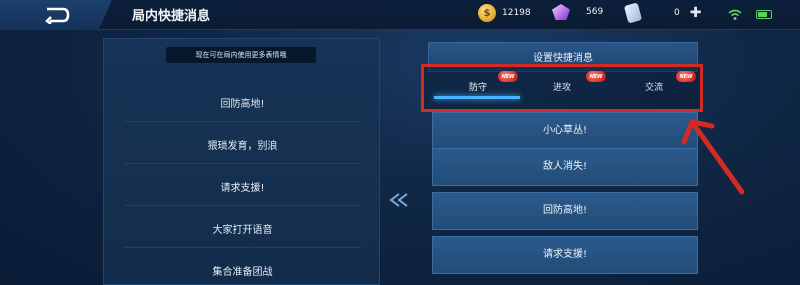 The height and width of the screenshot is (285, 800). Describe the element at coordinates (242, 186) in the screenshot. I see `left-message-item: 请求支援!` at that location.